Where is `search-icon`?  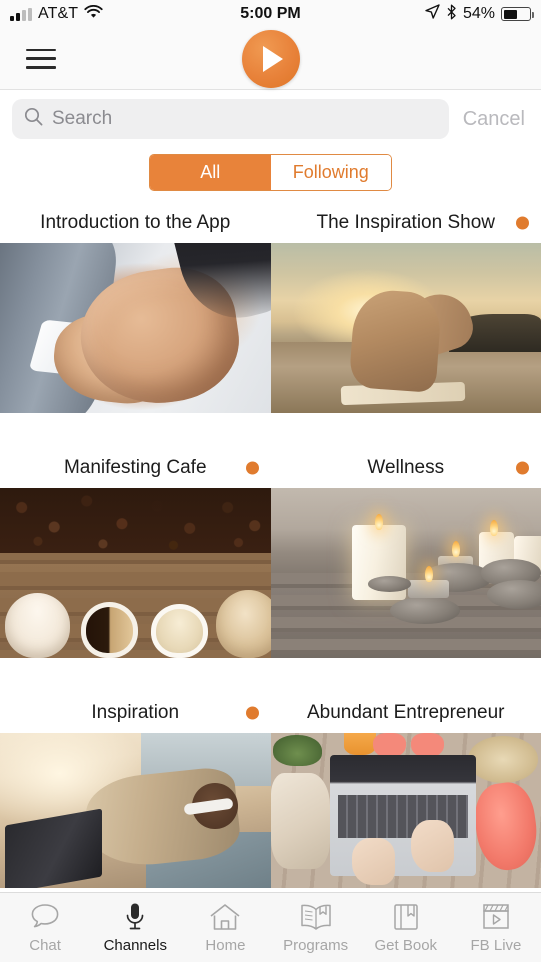 search-icon is located at coordinates (33, 119).